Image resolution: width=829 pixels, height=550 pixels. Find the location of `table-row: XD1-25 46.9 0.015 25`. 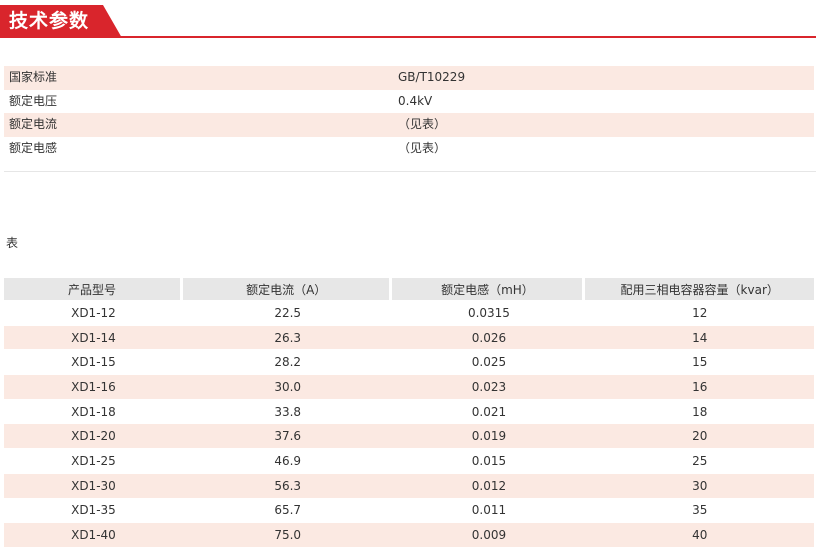

table-row: XD1-25 46.9 0.015 25 is located at coordinates (409, 460).